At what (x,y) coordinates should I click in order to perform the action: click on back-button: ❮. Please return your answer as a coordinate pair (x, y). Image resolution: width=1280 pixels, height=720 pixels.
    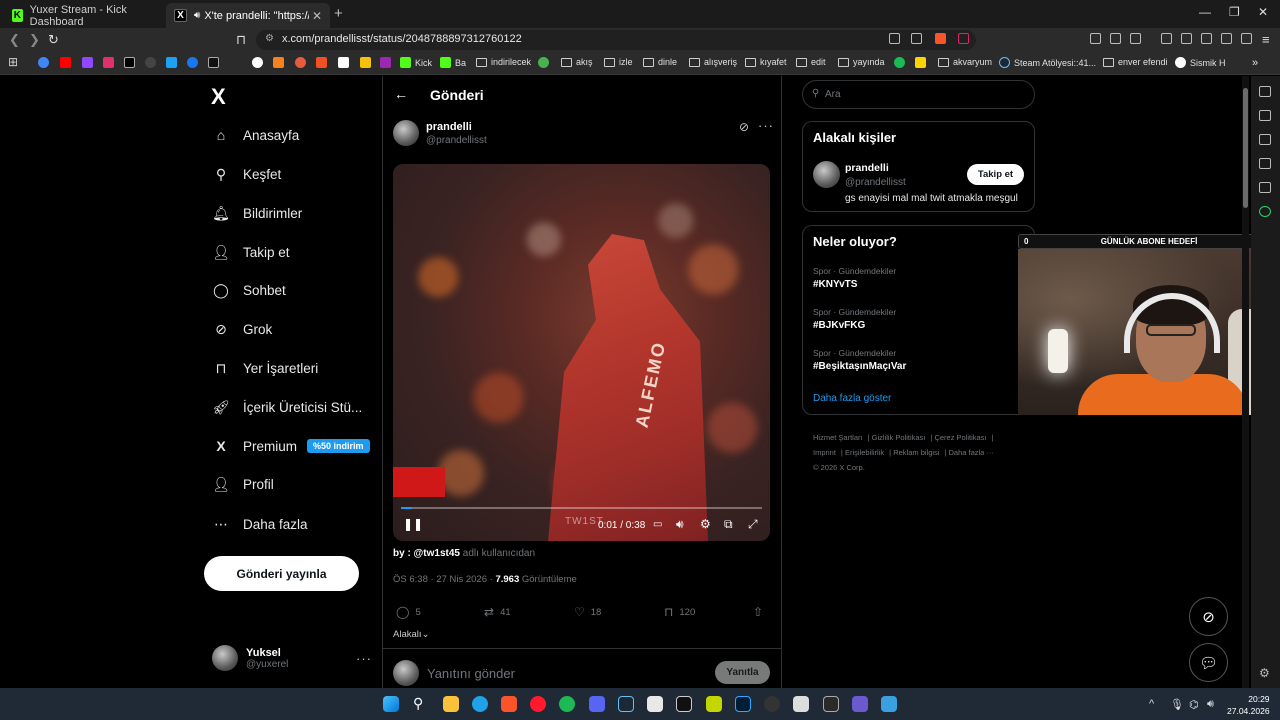
    Looking at the image, I should click on (14, 40).